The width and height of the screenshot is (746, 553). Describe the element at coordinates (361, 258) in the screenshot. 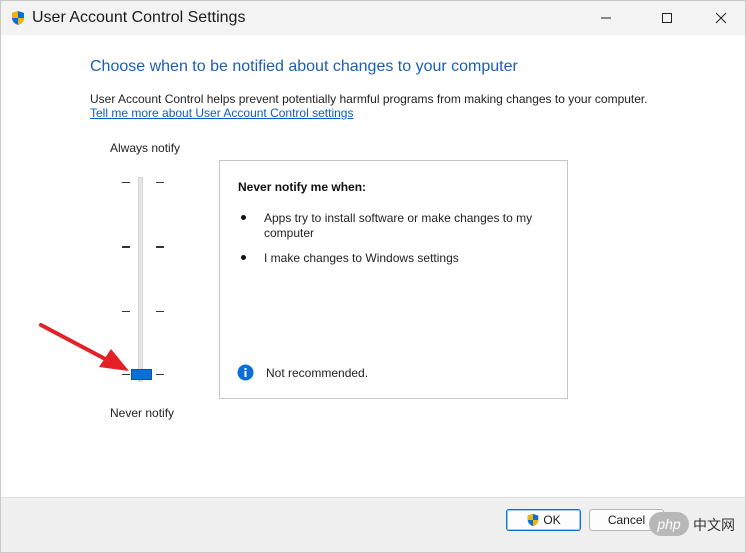

I see `bullet-text: I make changes to Windows settings` at that location.